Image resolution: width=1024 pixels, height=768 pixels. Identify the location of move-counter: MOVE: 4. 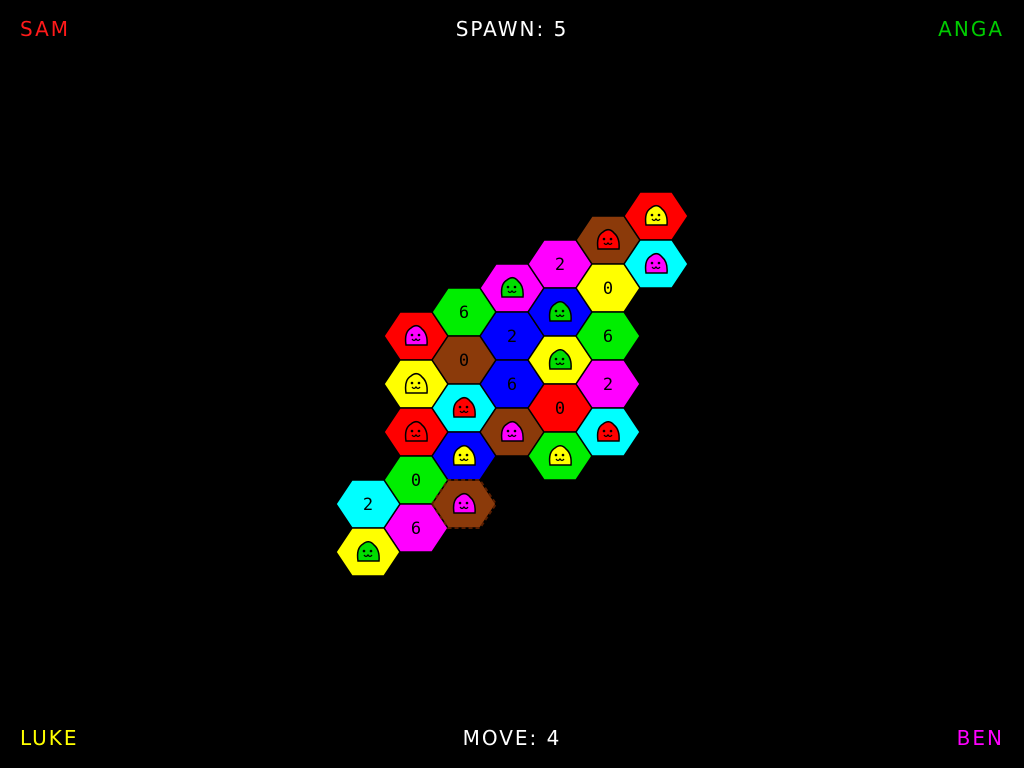
(512, 738).